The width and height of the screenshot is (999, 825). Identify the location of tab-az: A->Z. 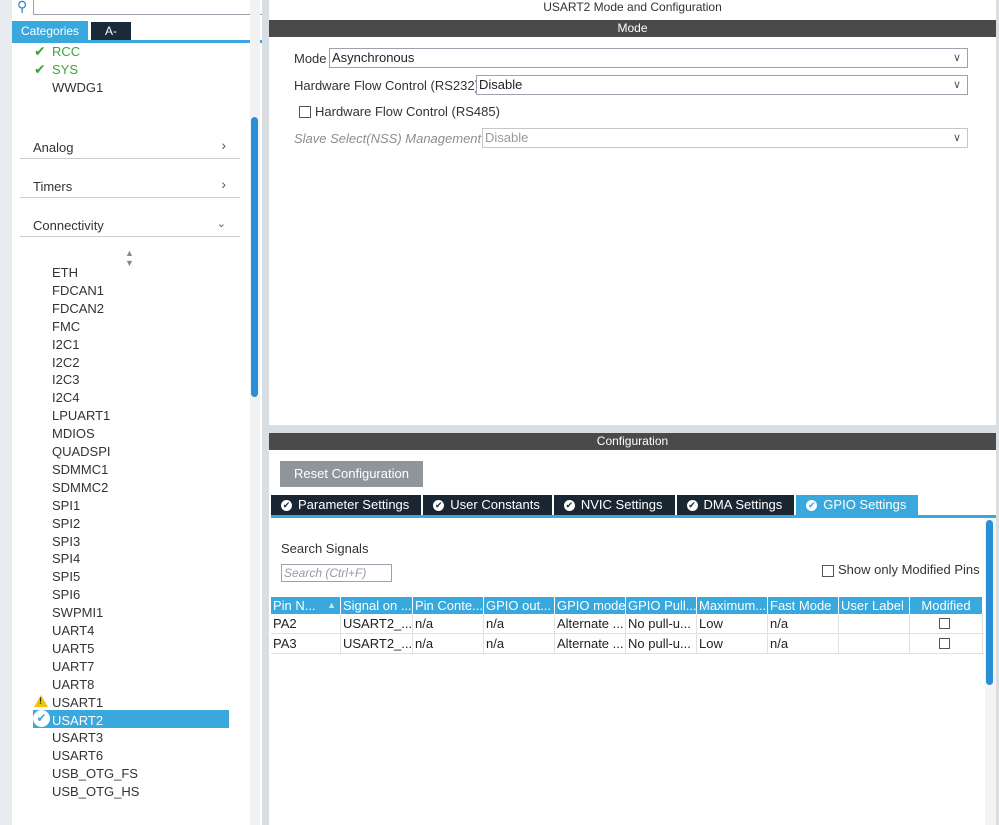
(111, 39).